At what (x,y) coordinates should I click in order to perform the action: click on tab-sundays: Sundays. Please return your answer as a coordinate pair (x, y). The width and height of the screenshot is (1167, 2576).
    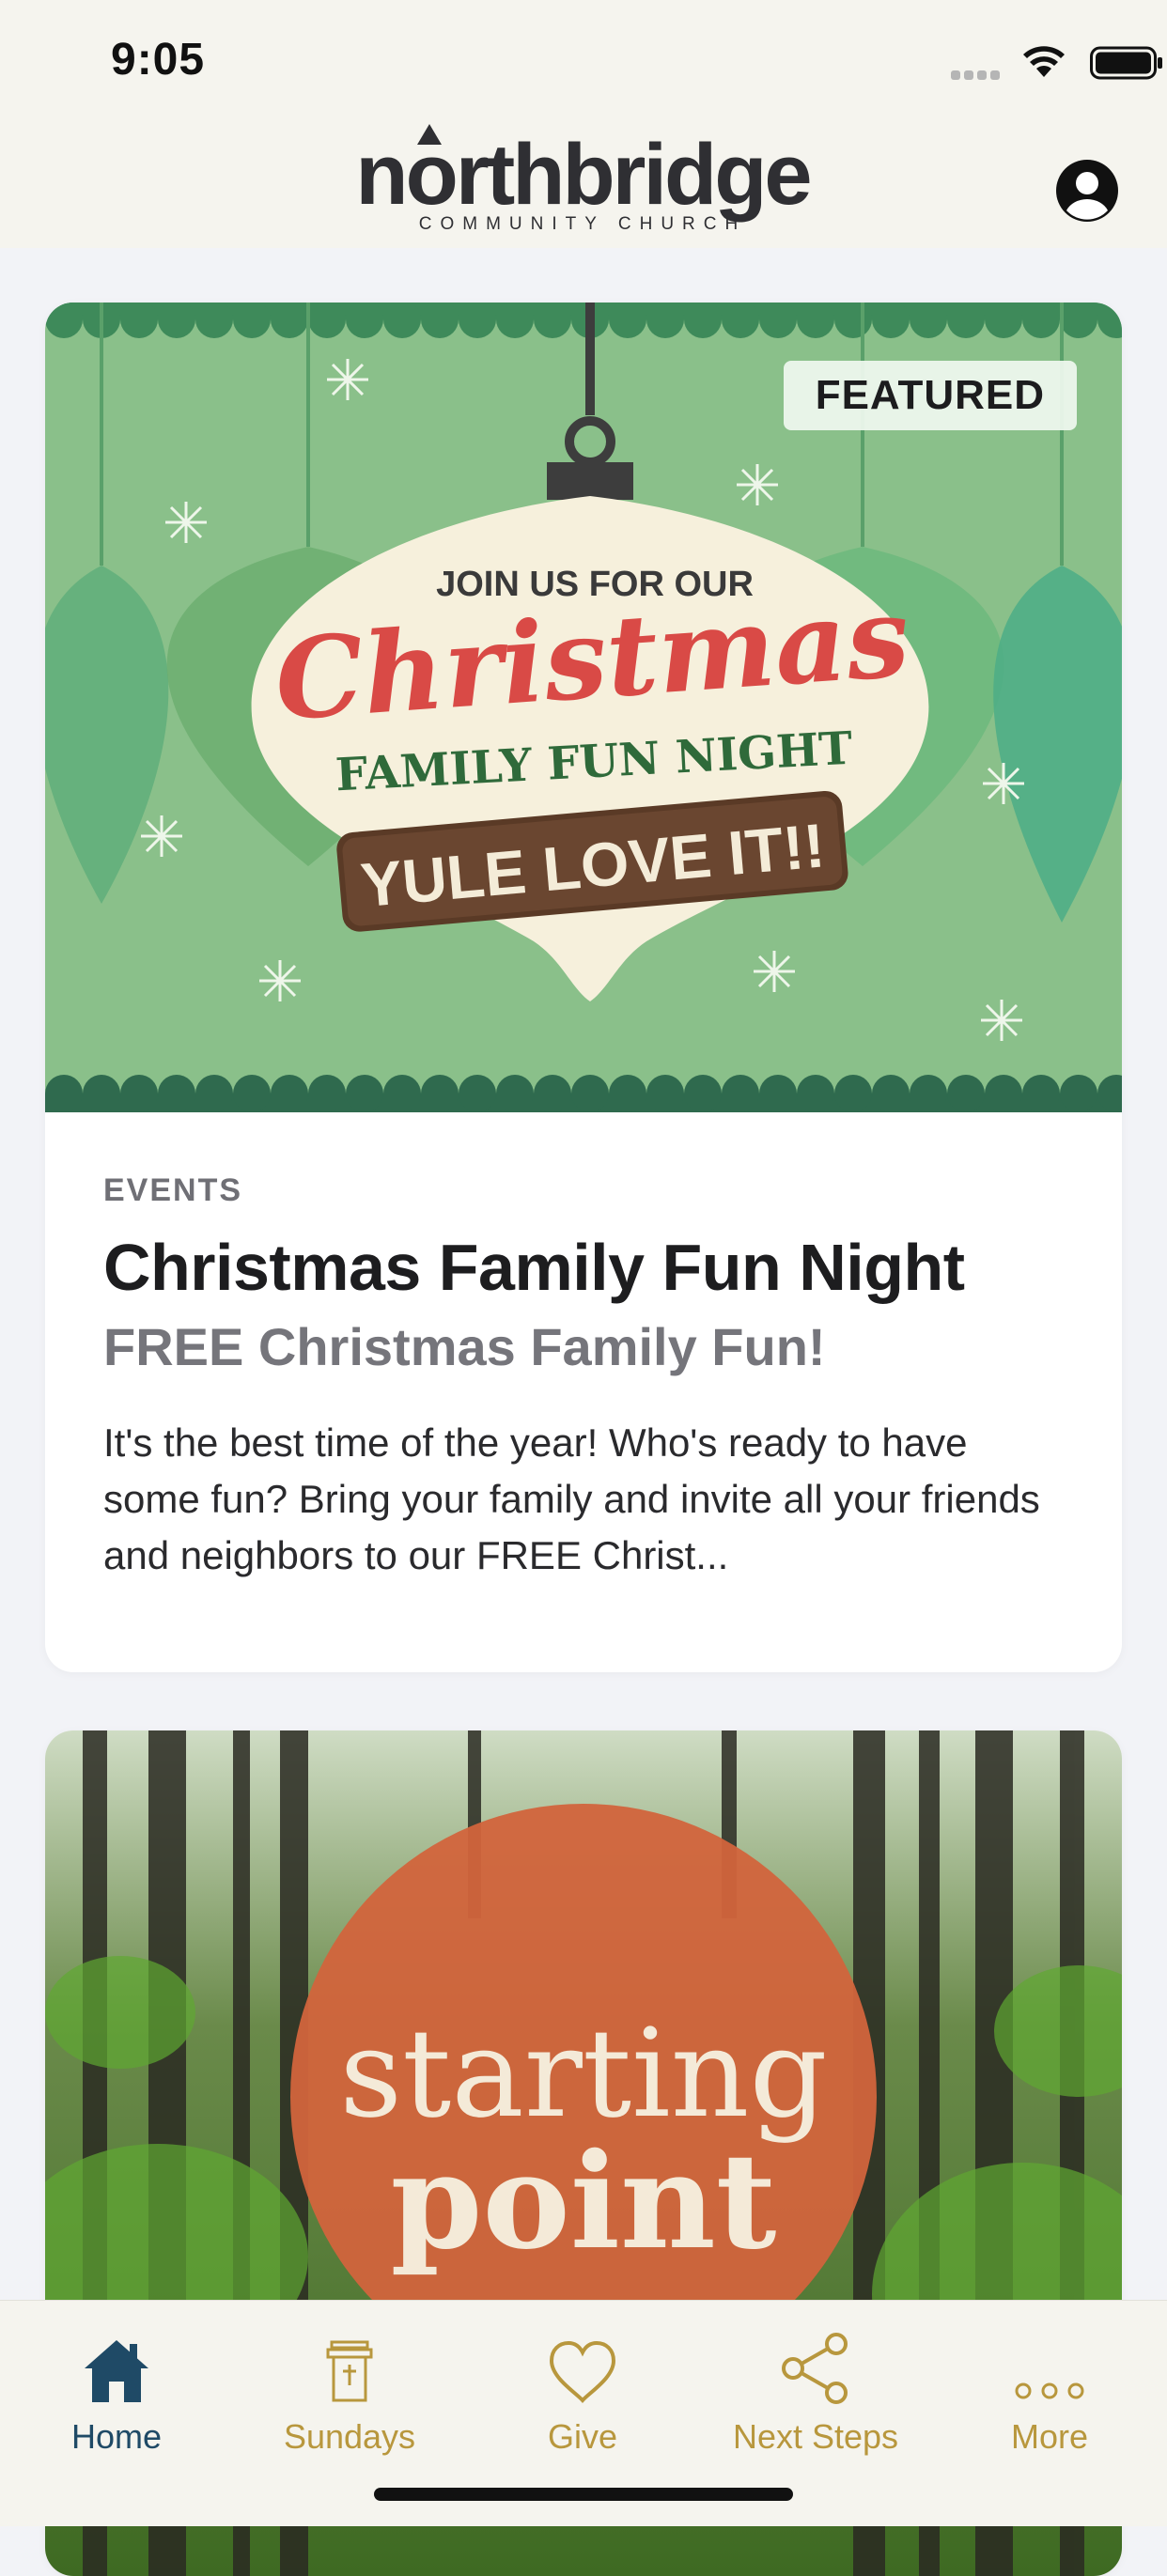
    Looking at the image, I should click on (349, 2388).